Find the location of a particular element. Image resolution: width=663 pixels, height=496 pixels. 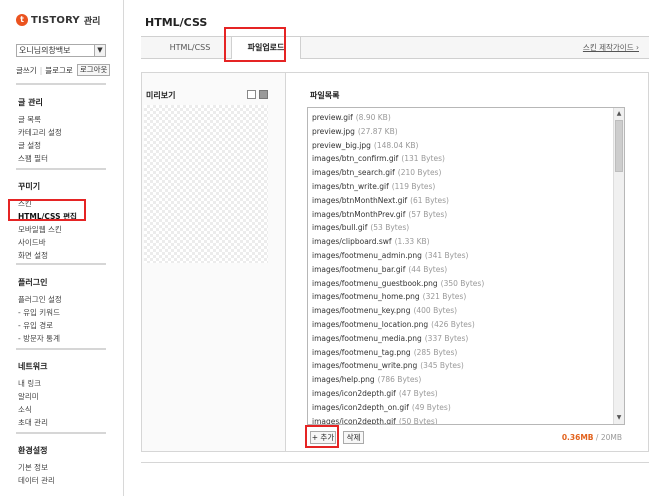

file-name: images/icon2depth_on.gif is located at coordinates (360, 407).